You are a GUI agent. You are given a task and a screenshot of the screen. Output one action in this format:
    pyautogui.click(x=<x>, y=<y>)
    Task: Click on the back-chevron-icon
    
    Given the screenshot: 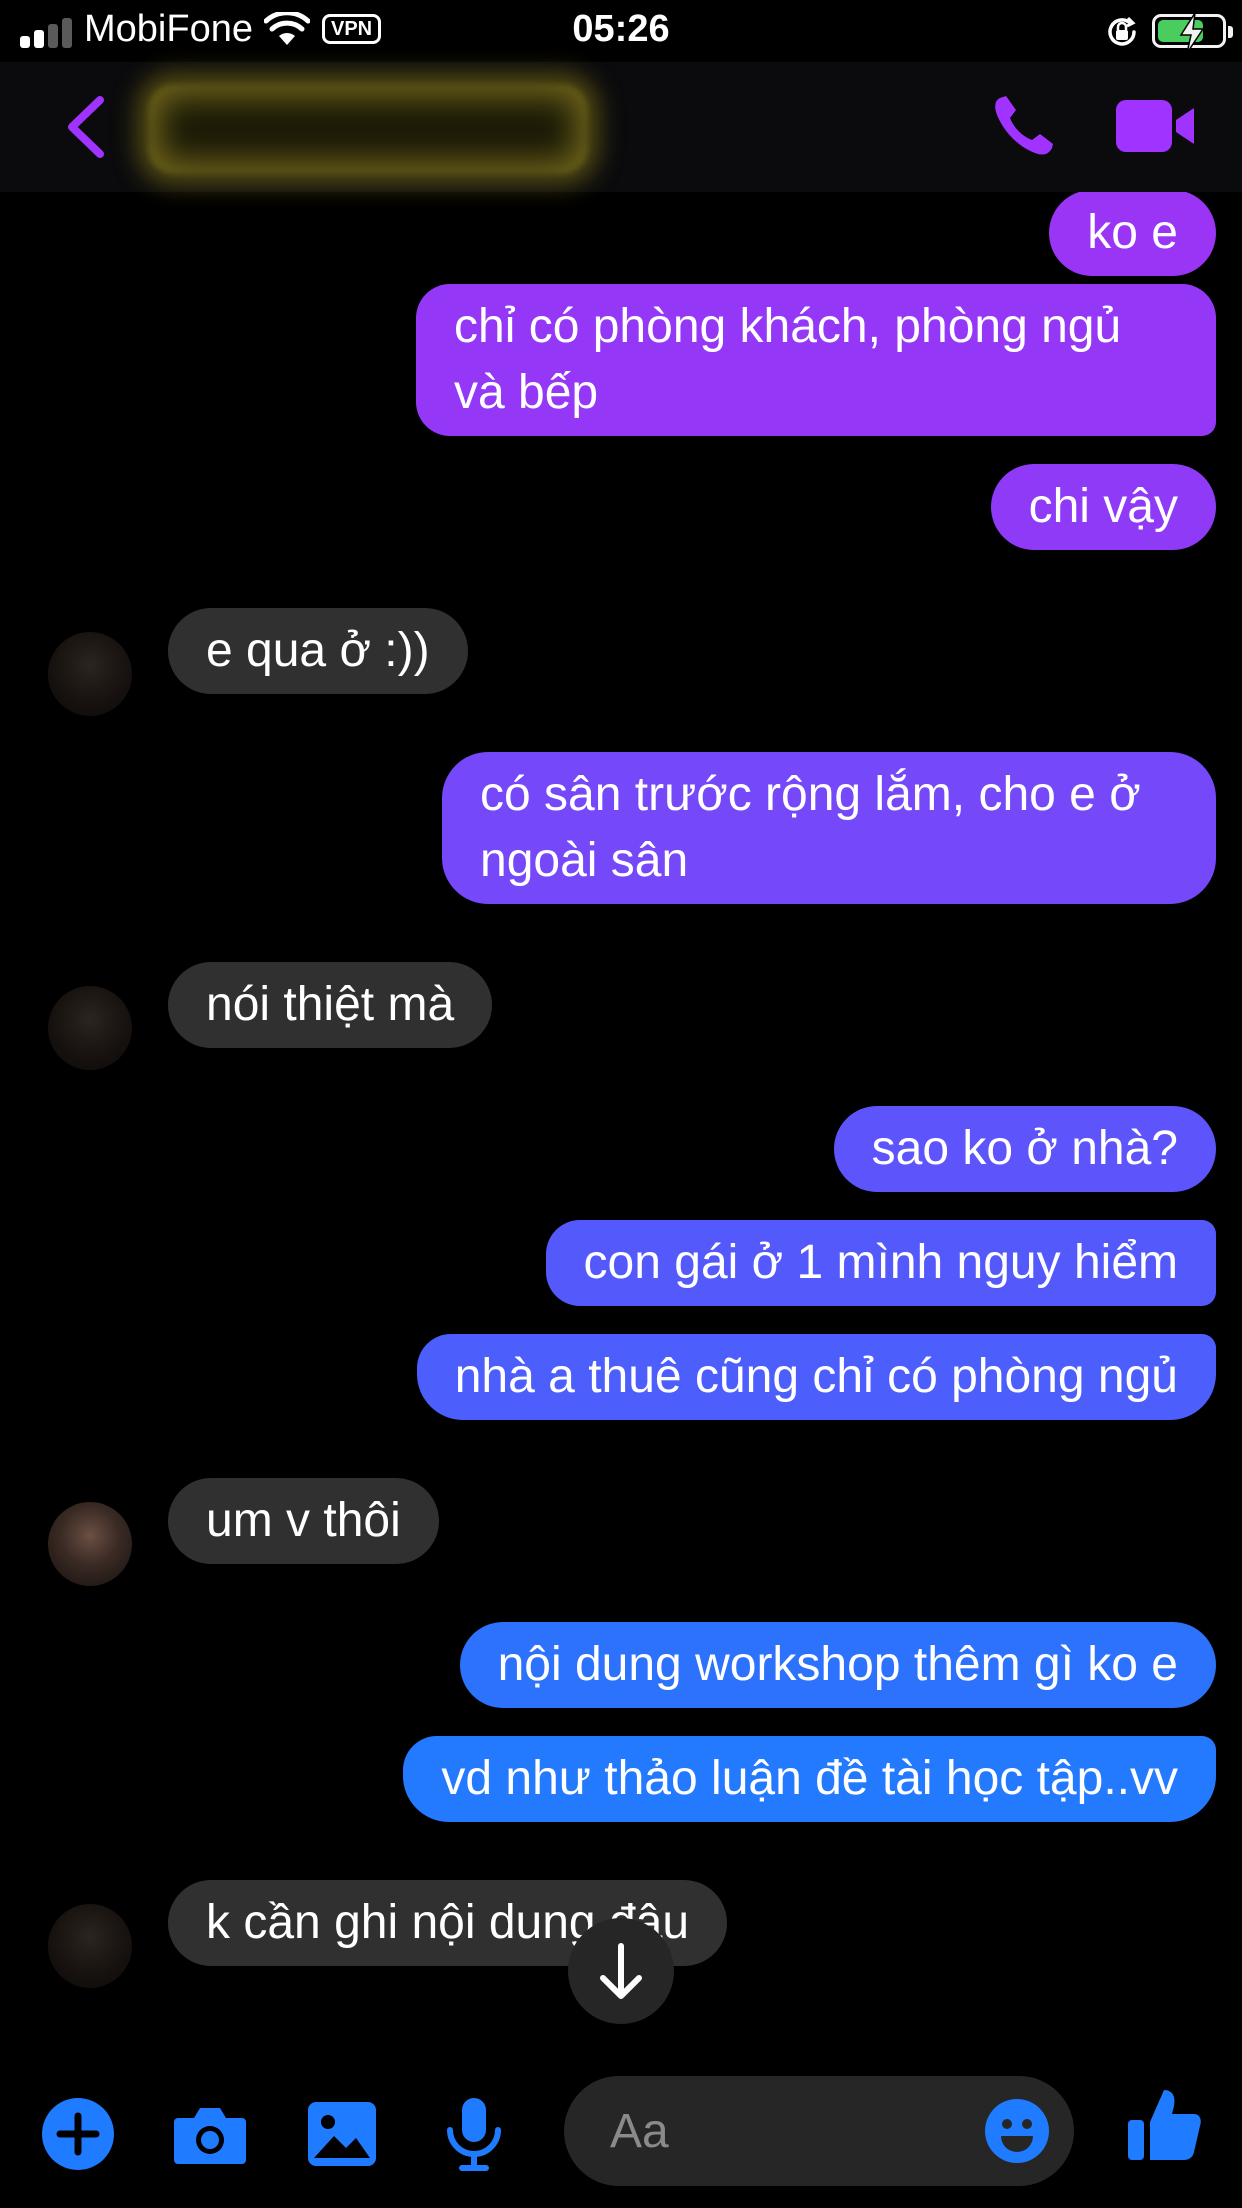 What is the action you would take?
    pyautogui.click(x=88, y=127)
    